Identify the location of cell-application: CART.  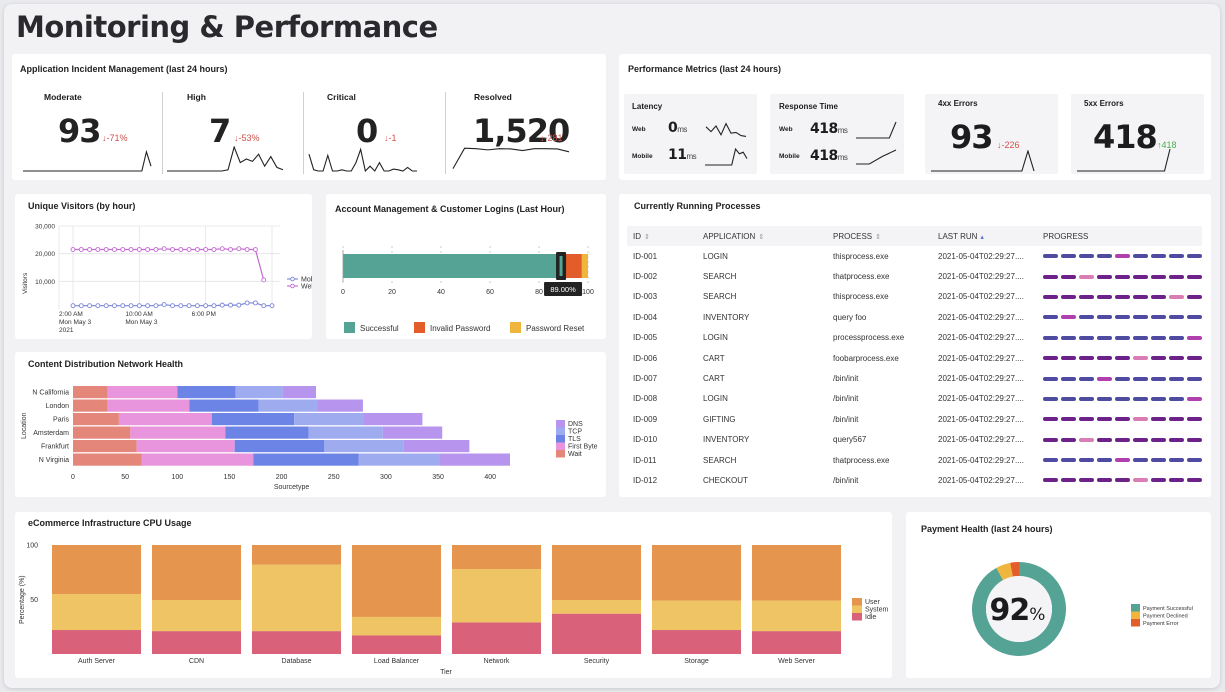
(714, 379).